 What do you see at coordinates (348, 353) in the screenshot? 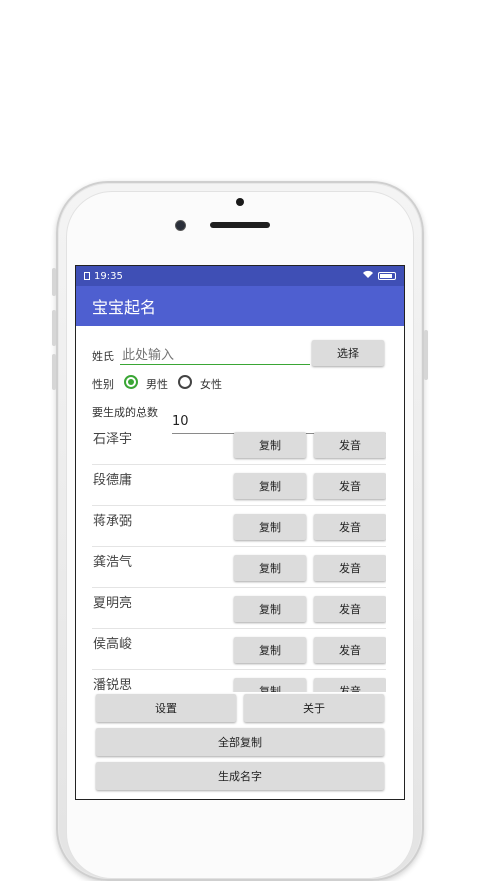
I see `choose-surname-button: 选择` at bounding box center [348, 353].